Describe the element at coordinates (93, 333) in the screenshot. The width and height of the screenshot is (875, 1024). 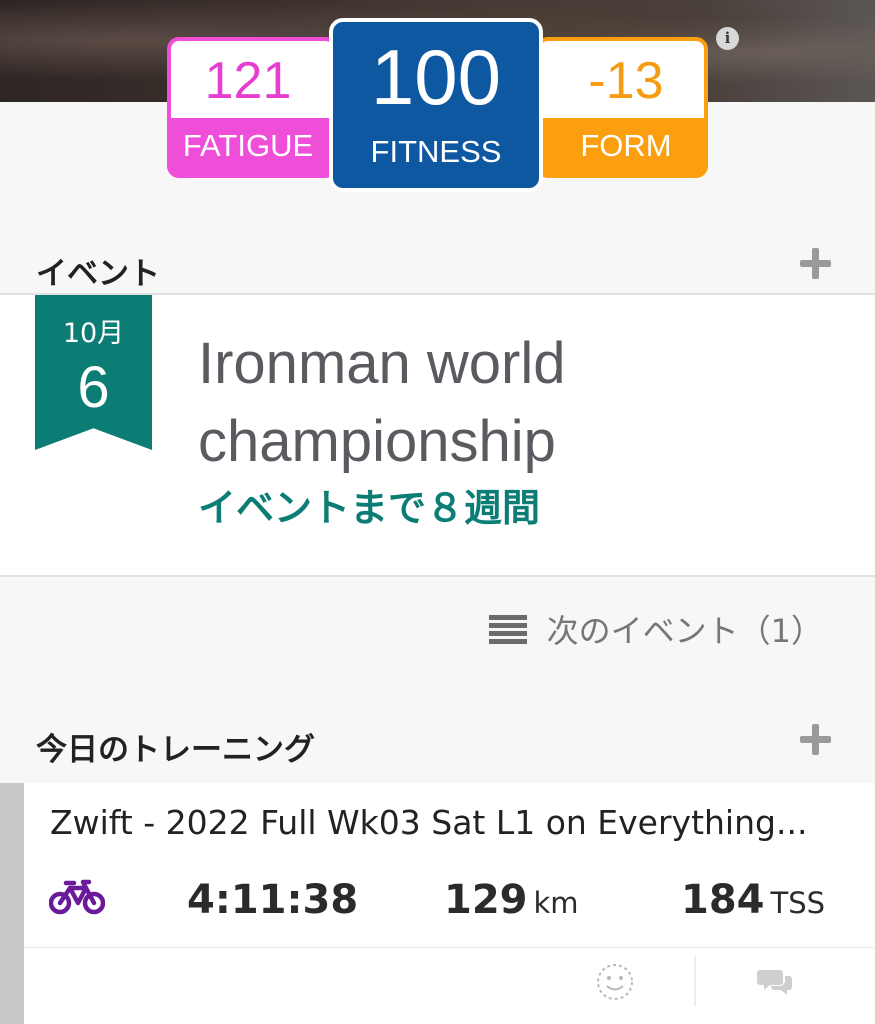
I see `event-month: 10月` at that location.